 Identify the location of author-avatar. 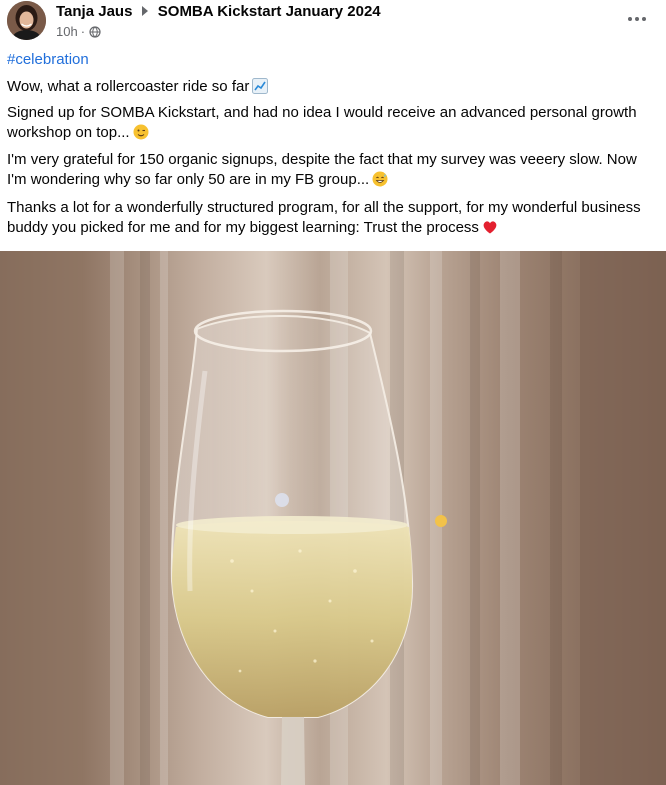
(26, 20).